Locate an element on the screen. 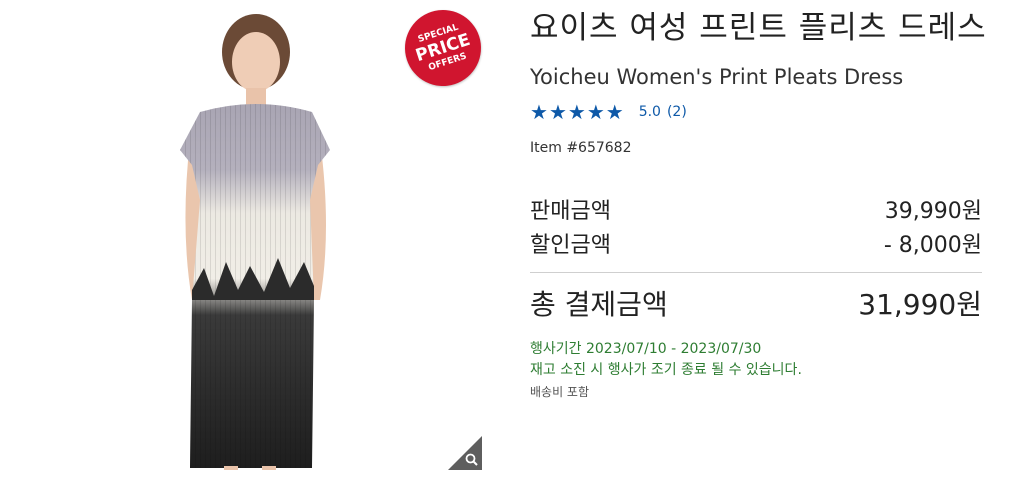 The image size is (1027, 477). promo-stock-notice: 재고 소진 시 행사가 조기 종료 될 수 있습니다. is located at coordinates (666, 370).